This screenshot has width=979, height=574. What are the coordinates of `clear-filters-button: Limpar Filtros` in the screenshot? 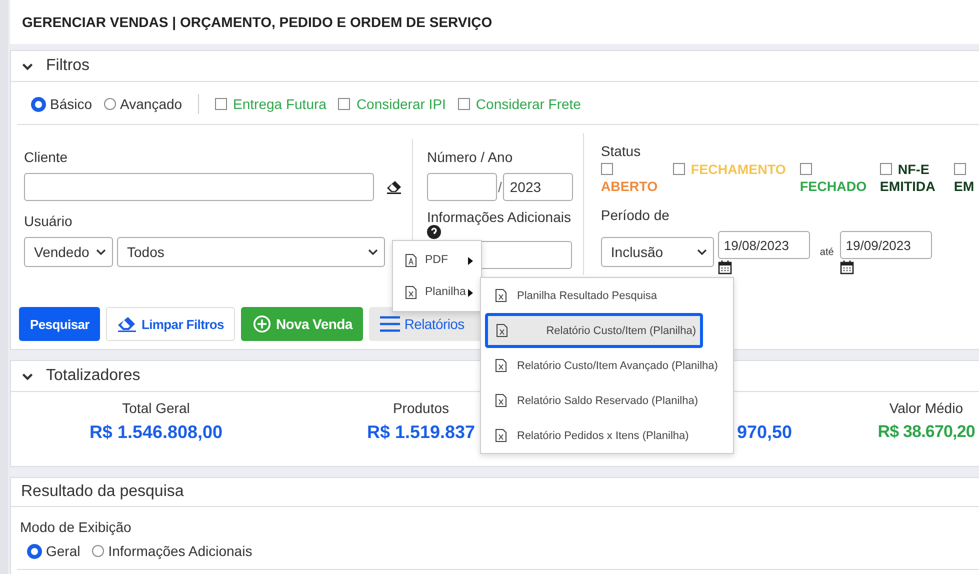 It's located at (170, 324).